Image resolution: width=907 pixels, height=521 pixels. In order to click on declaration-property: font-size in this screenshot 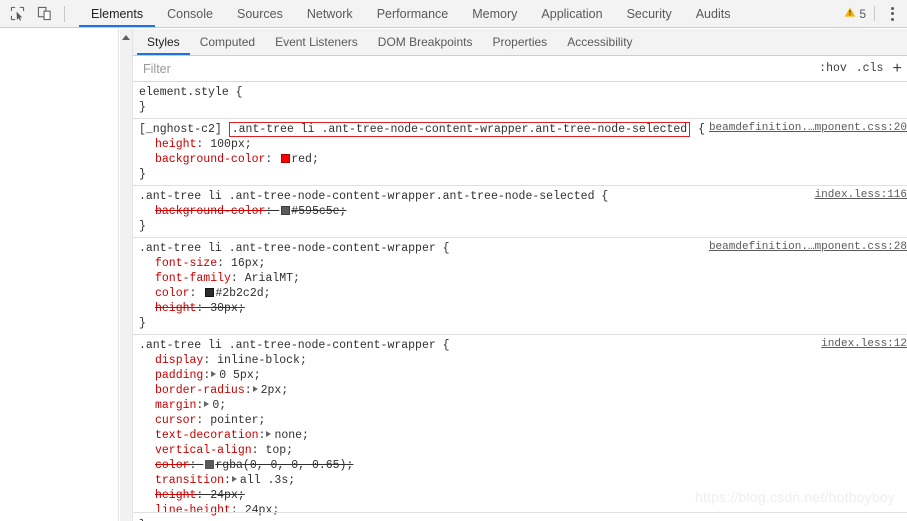, I will do `click(186, 263)`.